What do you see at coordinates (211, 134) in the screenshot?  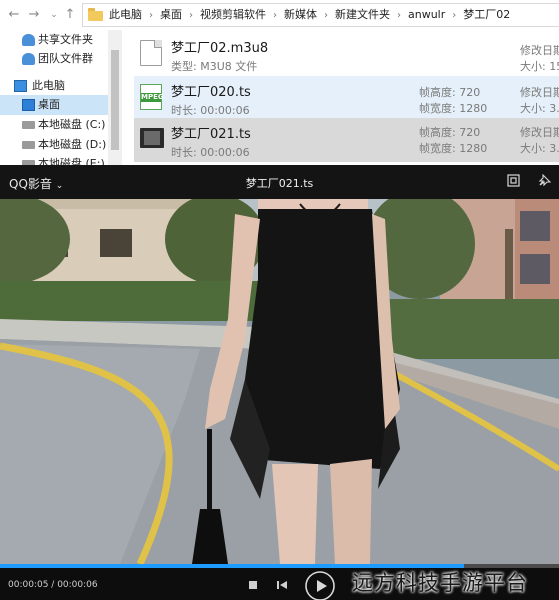 I see `file-name: 梦工厂021.ts` at bounding box center [211, 134].